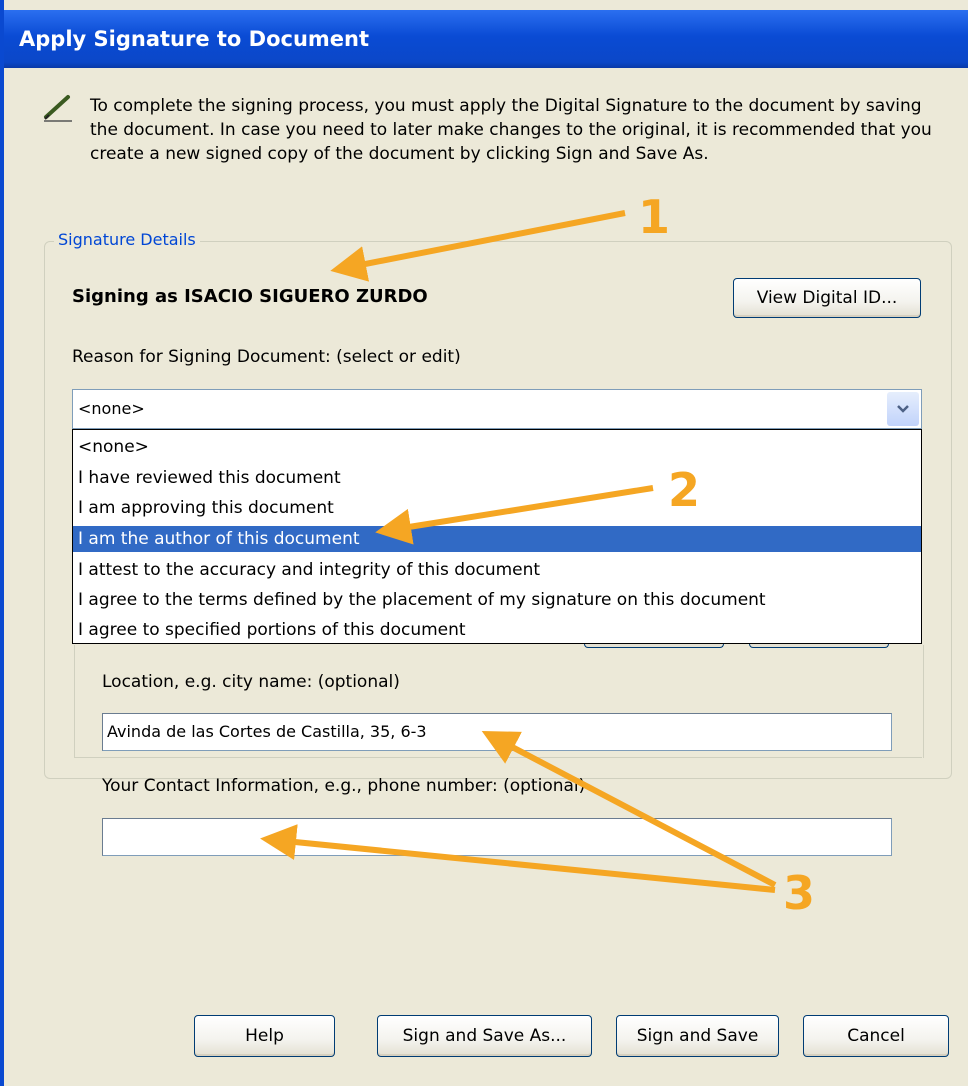 This screenshot has width=968, height=1086. What do you see at coordinates (497, 409) in the screenshot?
I see `reason-combobox: <none>` at bounding box center [497, 409].